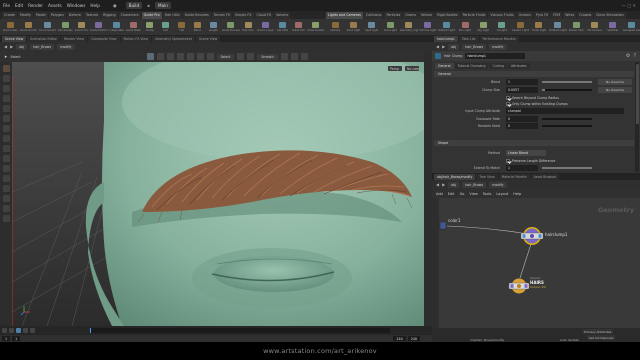 The height and width of the screenshot is (360, 640). I want to click on select-groups-button, so click(200, 56).